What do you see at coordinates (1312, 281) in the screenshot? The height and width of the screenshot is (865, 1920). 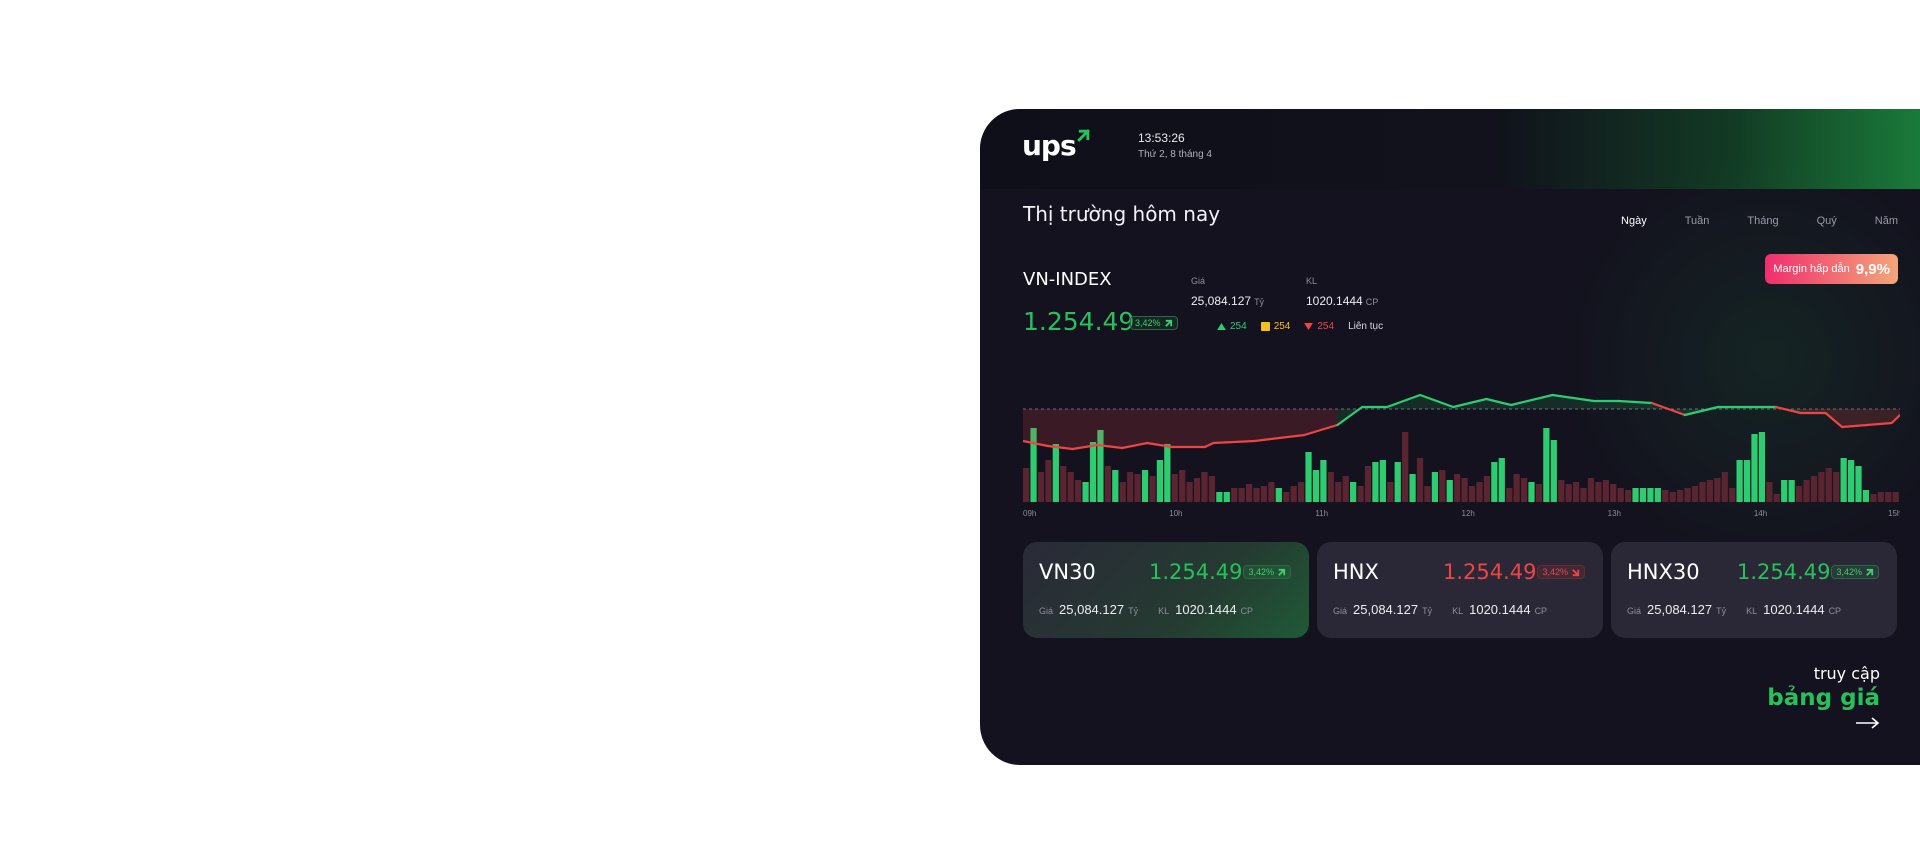 I see `volume-label: KL` at bounding box center [1312, 281].